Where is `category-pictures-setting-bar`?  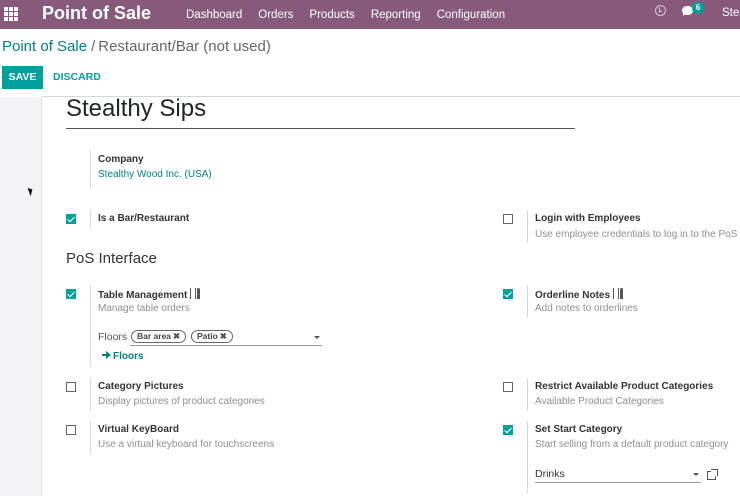
category-pictures-setting-bar is located at coordinates (90, 394).